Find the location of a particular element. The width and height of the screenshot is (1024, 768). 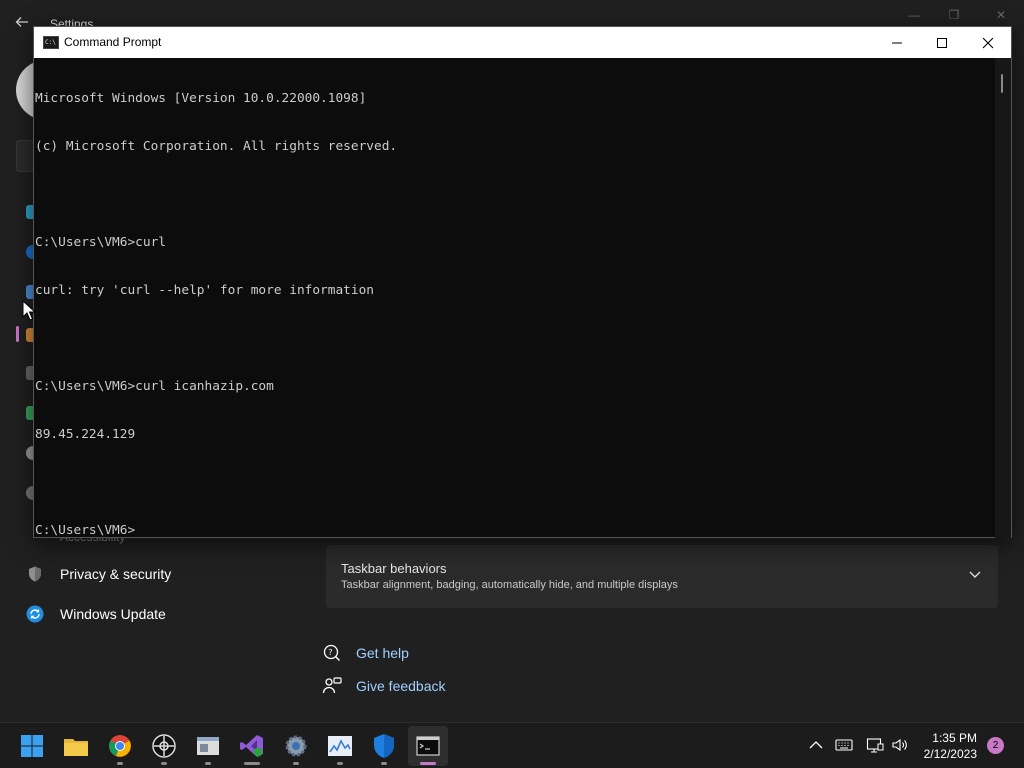

clock-time: 1:35 PM is located at coordinates (954, 738).